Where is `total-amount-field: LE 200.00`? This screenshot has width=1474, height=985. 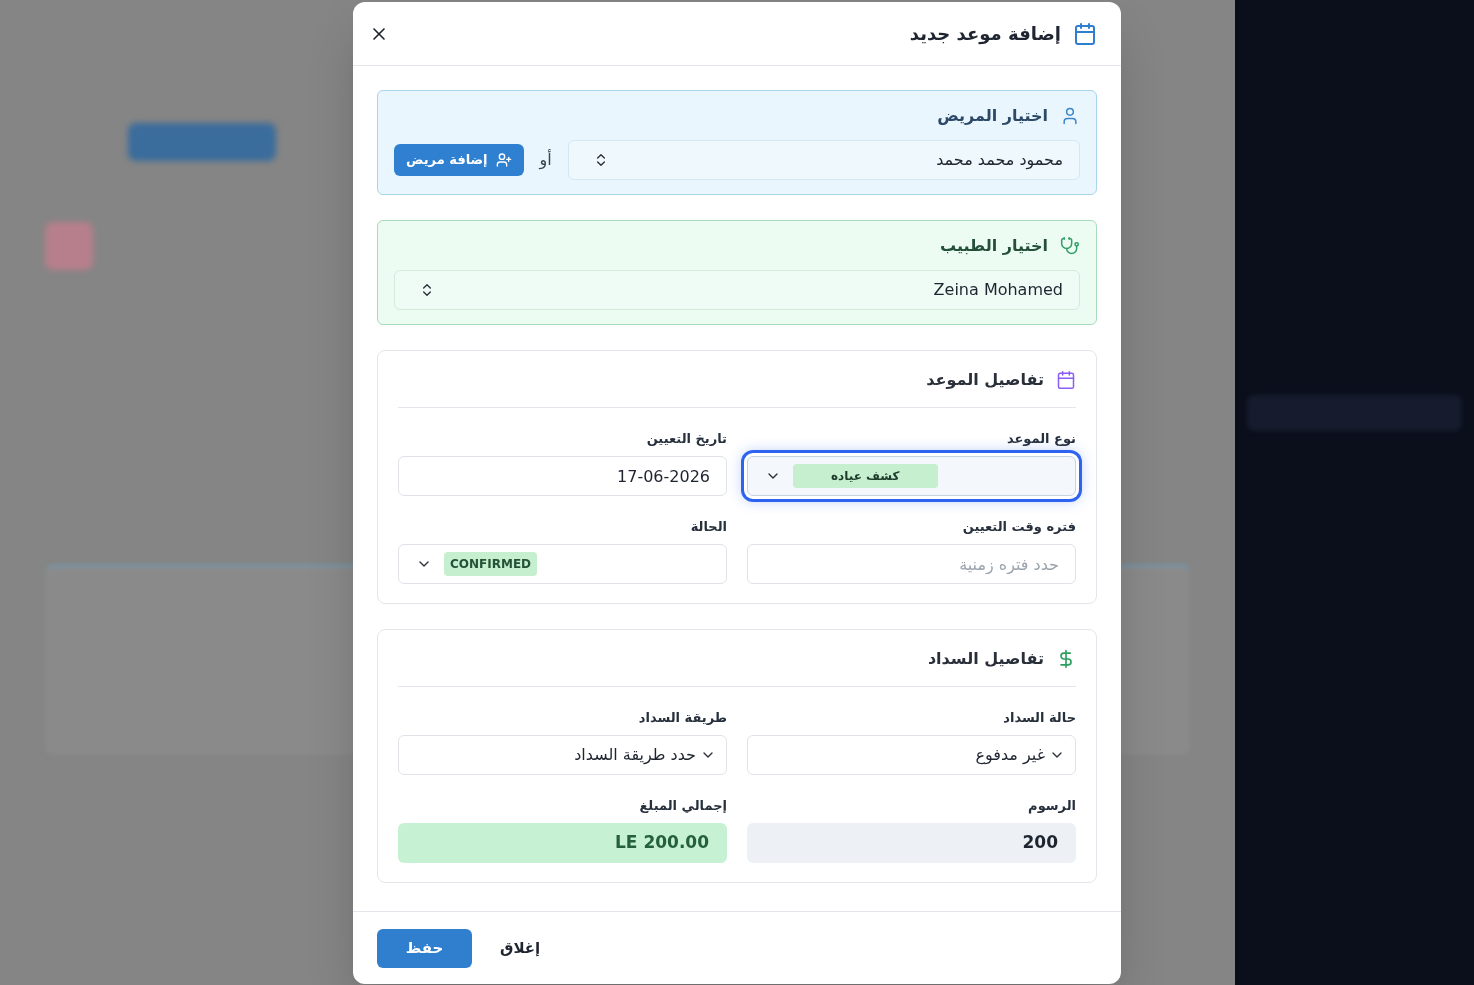 total-amount-field: LE 200.00 is located at coordinates (562, 843).